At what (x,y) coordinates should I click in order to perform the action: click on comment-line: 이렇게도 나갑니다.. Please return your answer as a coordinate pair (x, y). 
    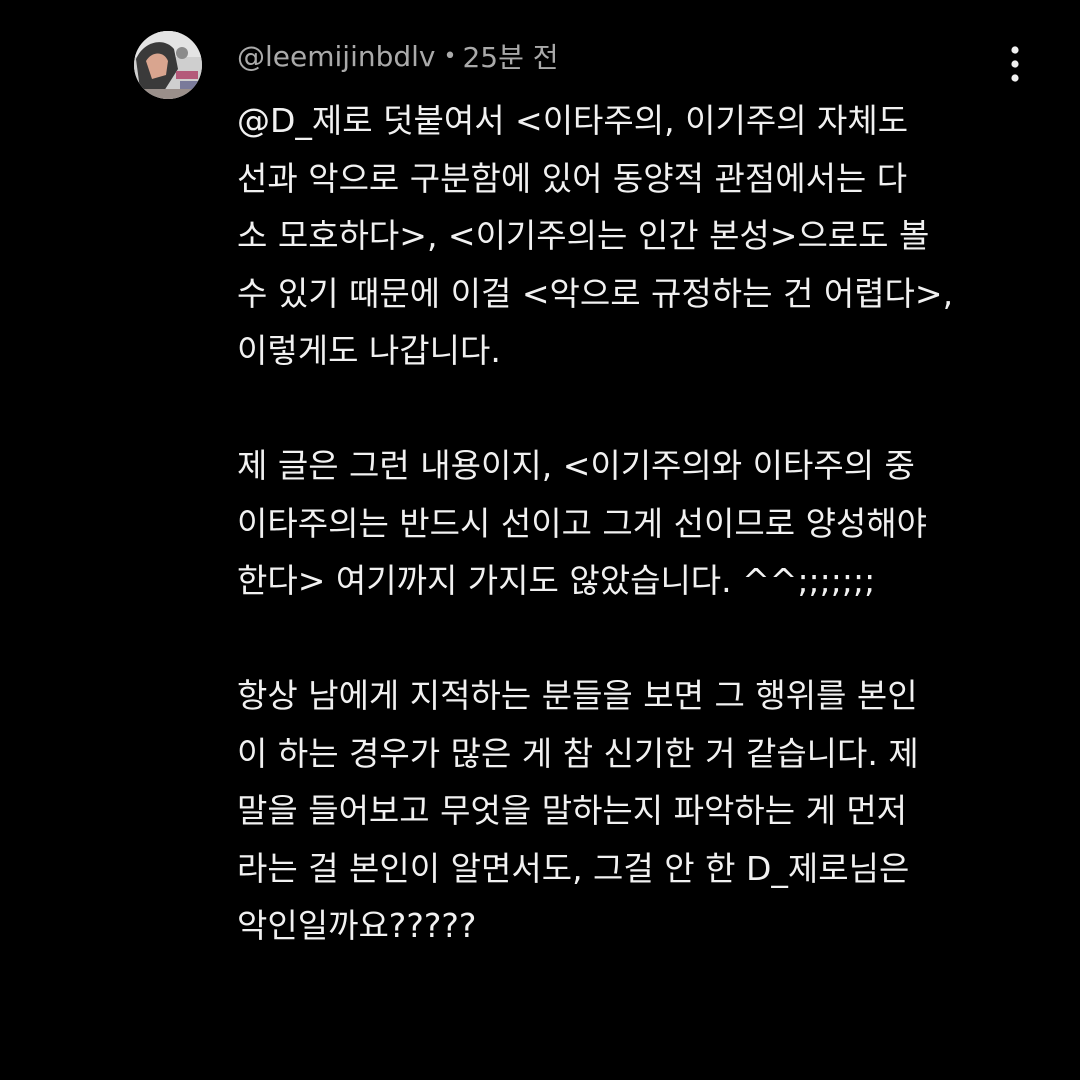
    Looking at the image, I should click on (369, 350).